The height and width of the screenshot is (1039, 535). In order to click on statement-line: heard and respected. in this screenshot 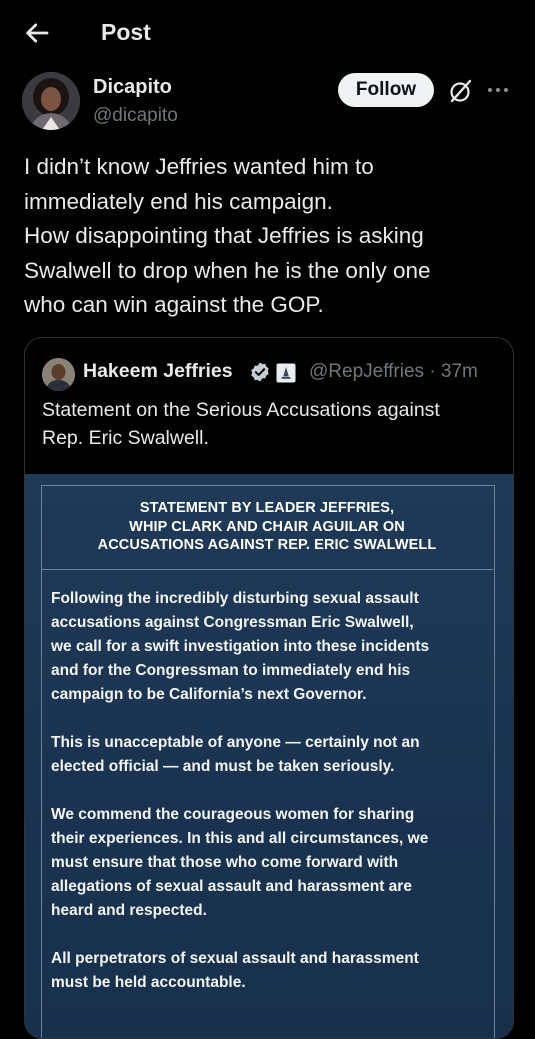, I will do `click(129, 910)`.